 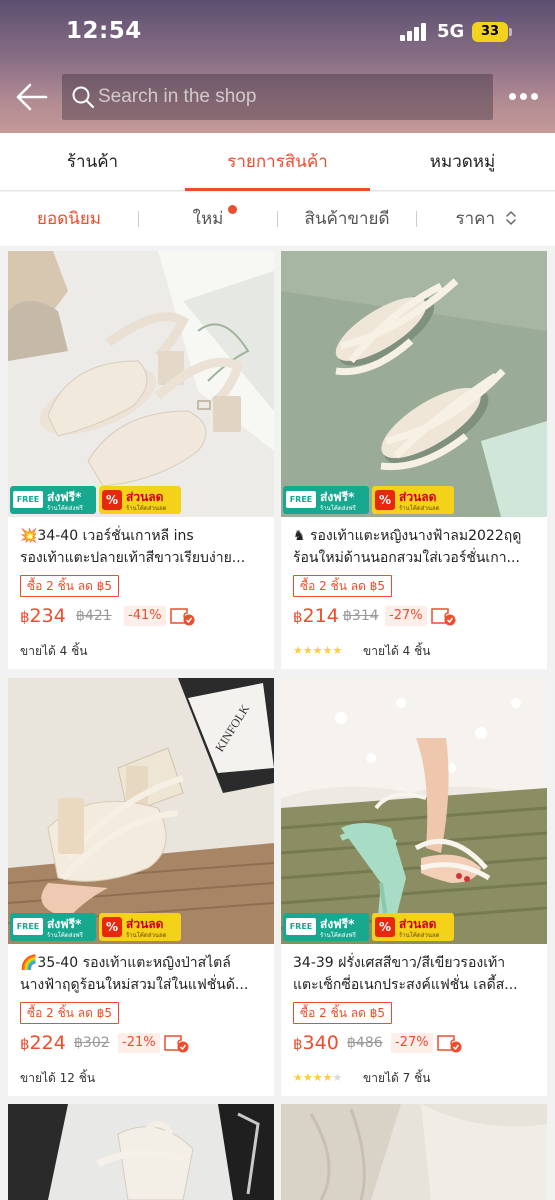 What do you see at coordinates (58, 1078) in the screenshot?
I see `sold-count: ขายได้ 12 ชิ้น` at bounding box center [58, 1078].